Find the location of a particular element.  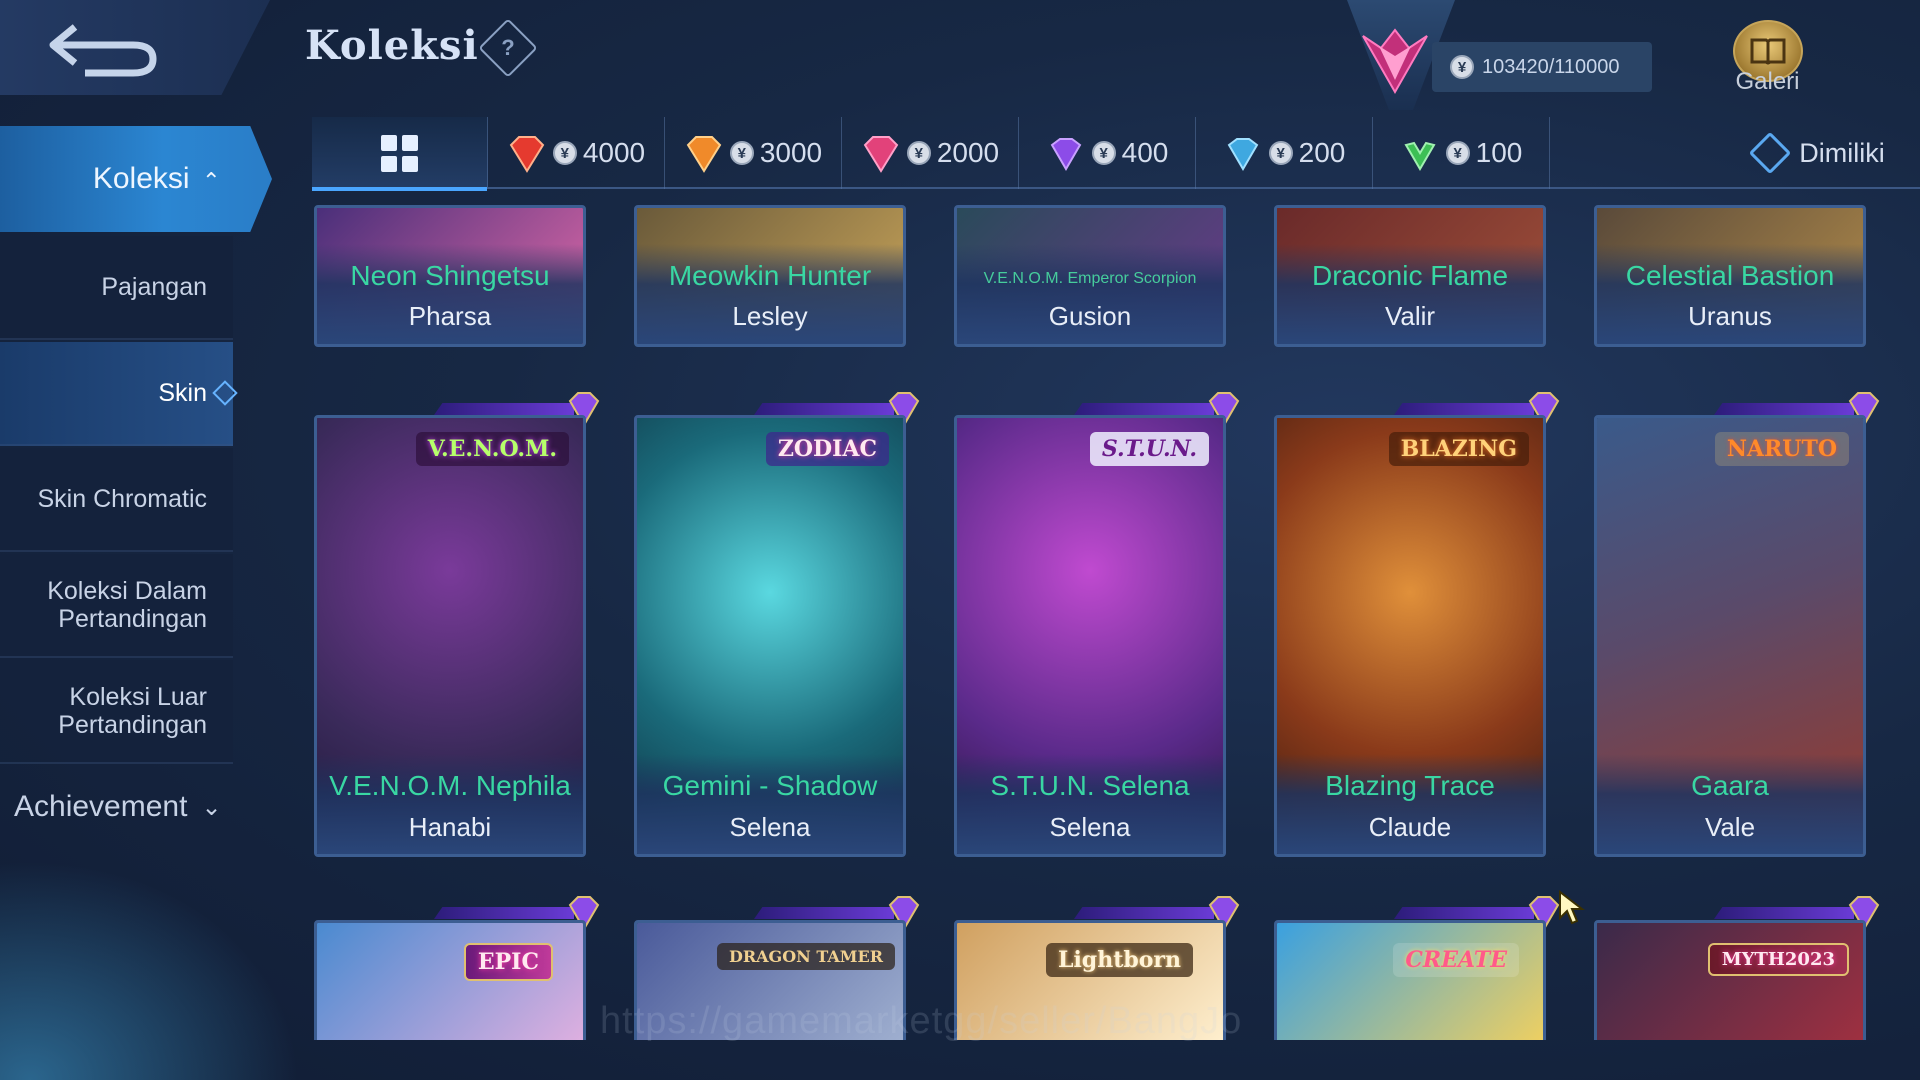

hero-name: Hanabi is located at coordinates (450, 827).